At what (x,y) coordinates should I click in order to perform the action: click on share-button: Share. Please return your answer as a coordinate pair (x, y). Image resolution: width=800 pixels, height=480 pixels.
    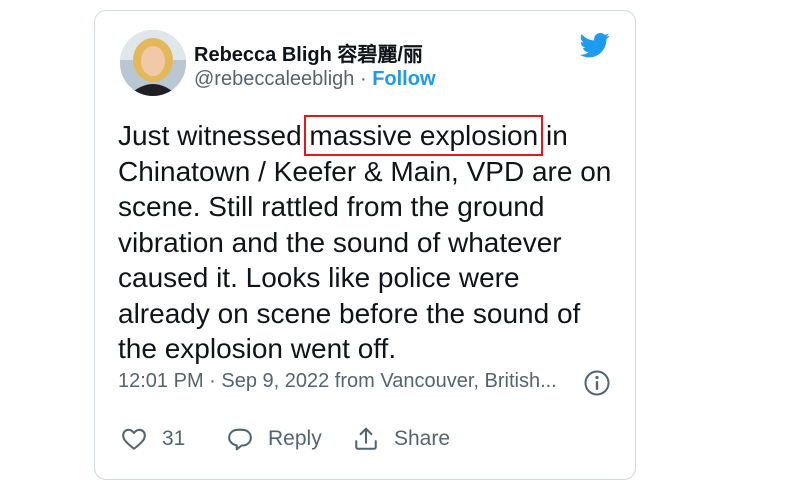
    Looking at the image, I should click on (401, 439).